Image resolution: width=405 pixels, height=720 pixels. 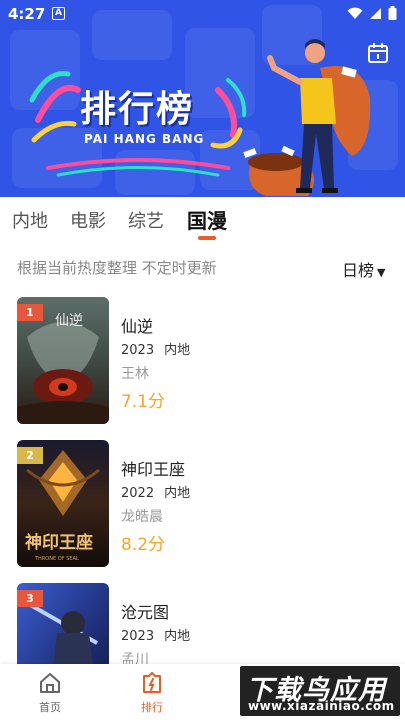 I want to click on person-illustration, so click(x=307, y=117).